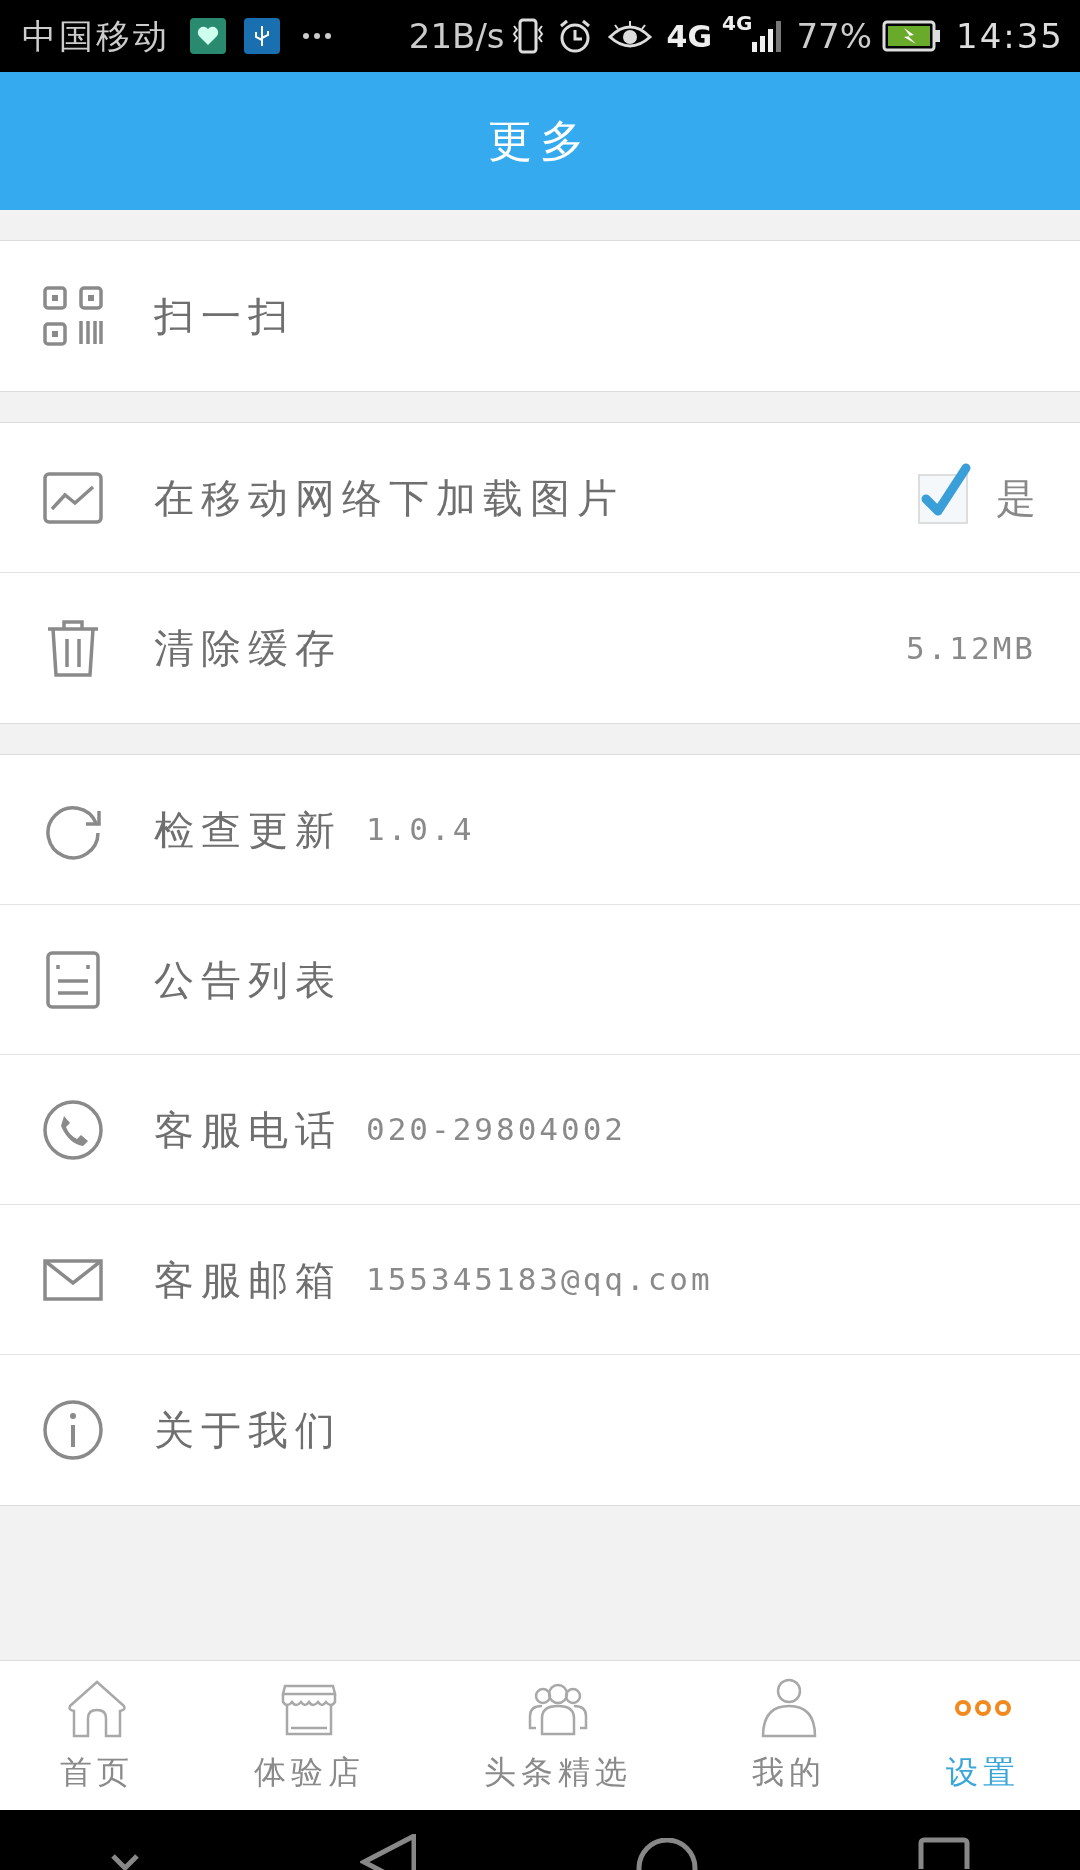  I want to click on row-label: 公告列表, so click(248, 980).